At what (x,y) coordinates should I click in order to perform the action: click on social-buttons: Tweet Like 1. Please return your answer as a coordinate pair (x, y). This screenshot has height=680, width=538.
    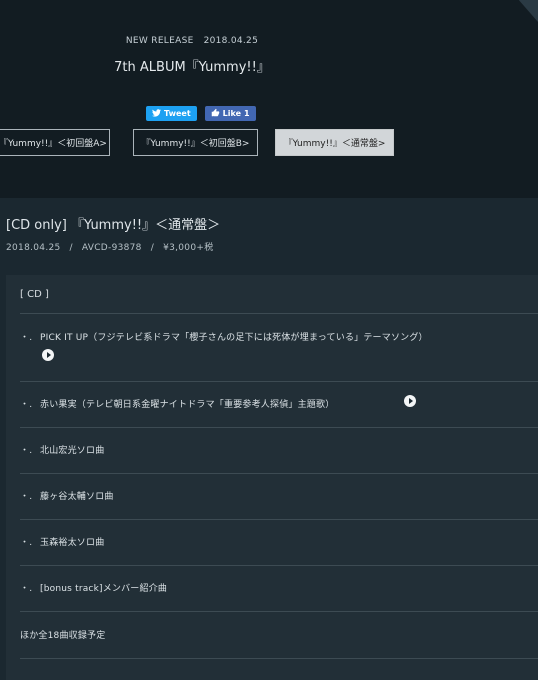
    Looking at the image, I should click on (201, 113).